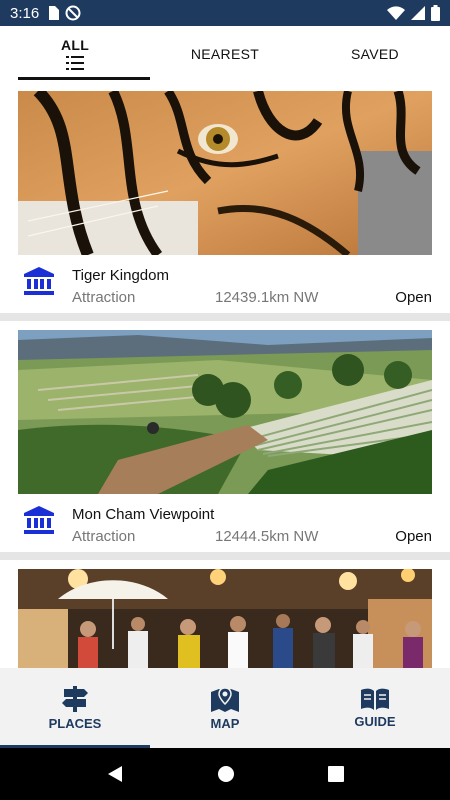 This screenshot has height=800, width=450. I want to click on place-name: Tiger Kingdom, so click(120, 275).